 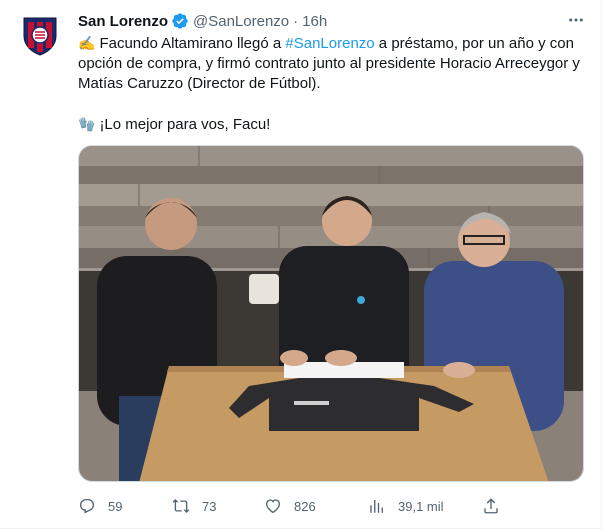 What do you see at coordinates (123, 21) in the screenshot?
I see `display-name: San Lorenzo` at bounding box center [123, 21].